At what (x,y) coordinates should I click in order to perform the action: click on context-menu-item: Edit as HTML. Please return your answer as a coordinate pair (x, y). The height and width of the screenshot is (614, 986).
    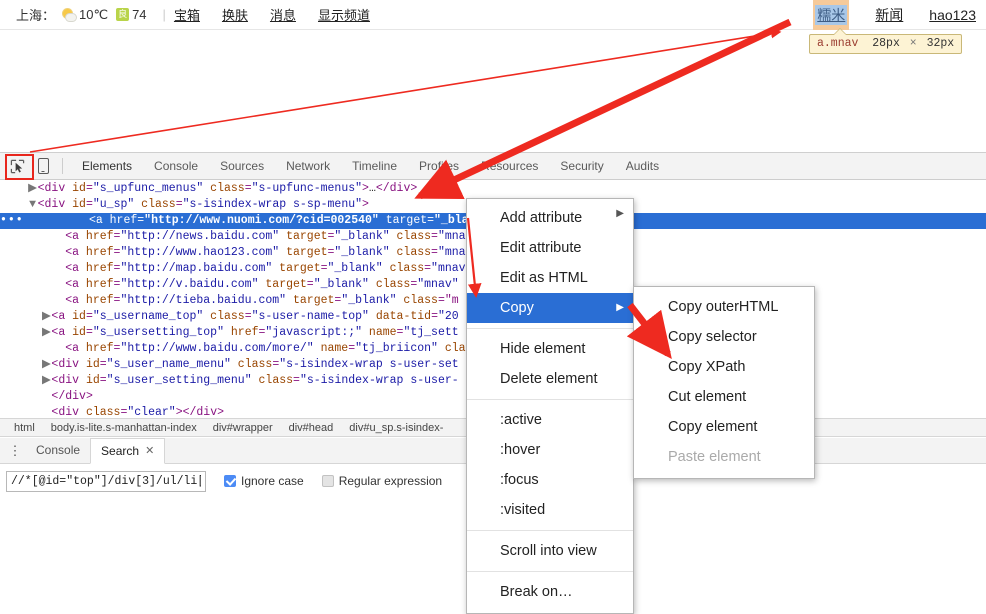
    Looking at the image, I should click on (550, 278).